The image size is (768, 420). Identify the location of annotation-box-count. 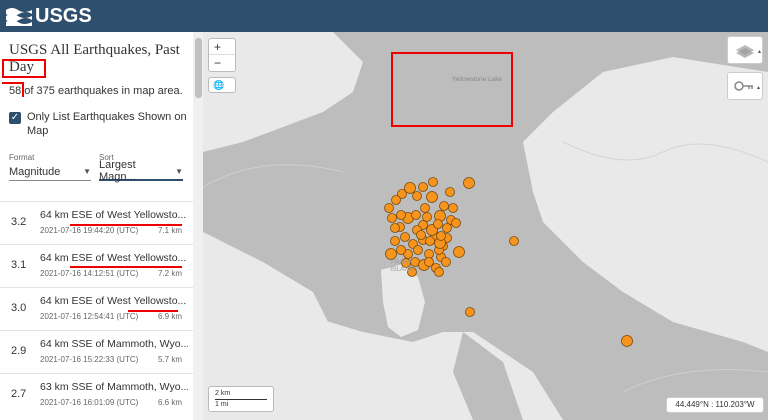
(13, 89).